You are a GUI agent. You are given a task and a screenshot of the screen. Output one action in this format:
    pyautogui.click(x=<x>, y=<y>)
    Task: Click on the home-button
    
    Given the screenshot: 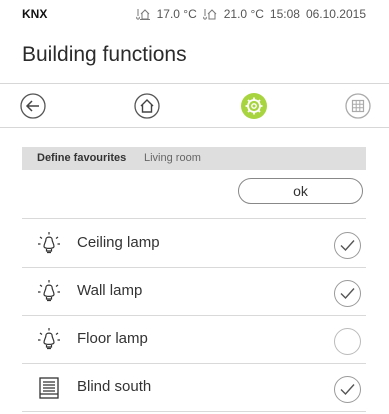 What is the action you would take?
    pyautogui.click(x=147, y=106)
    